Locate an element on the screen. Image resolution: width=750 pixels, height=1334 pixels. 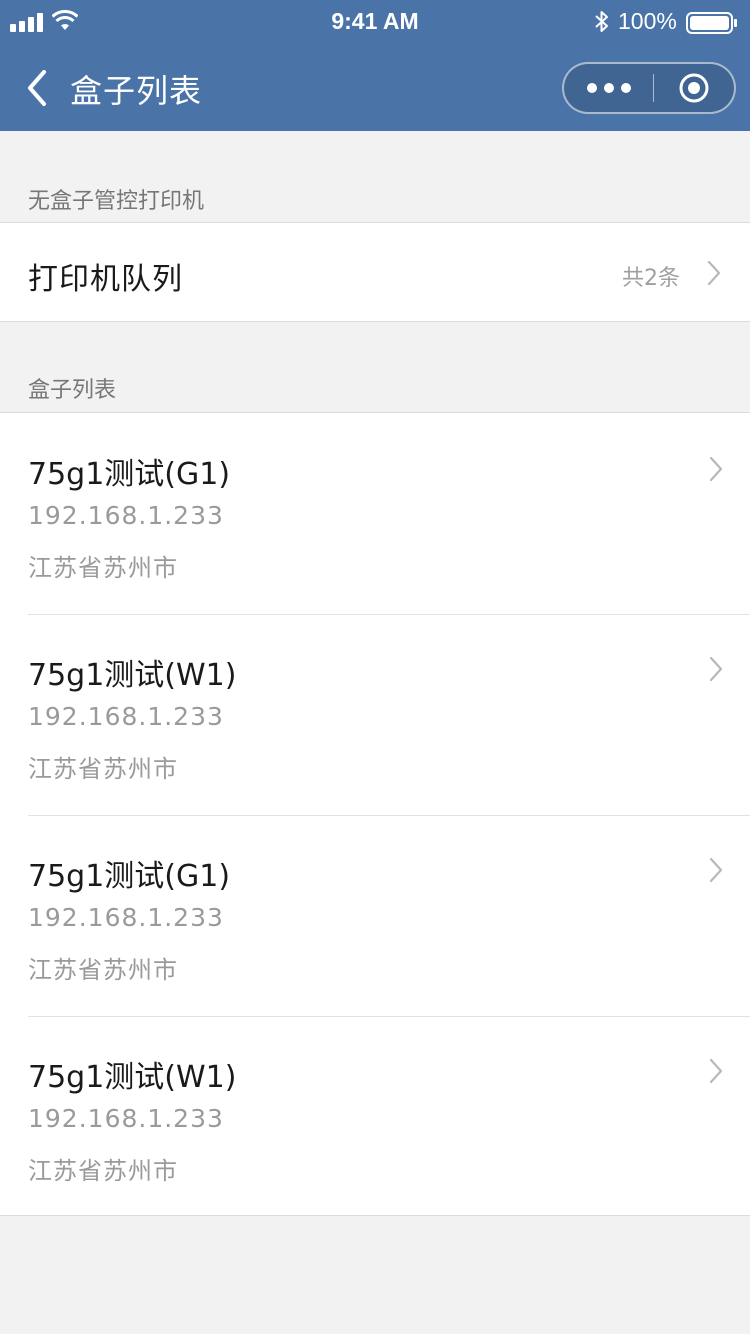
app-header: 9:41 AM 100% 盒子列表 is located at coordinates (375, 65).